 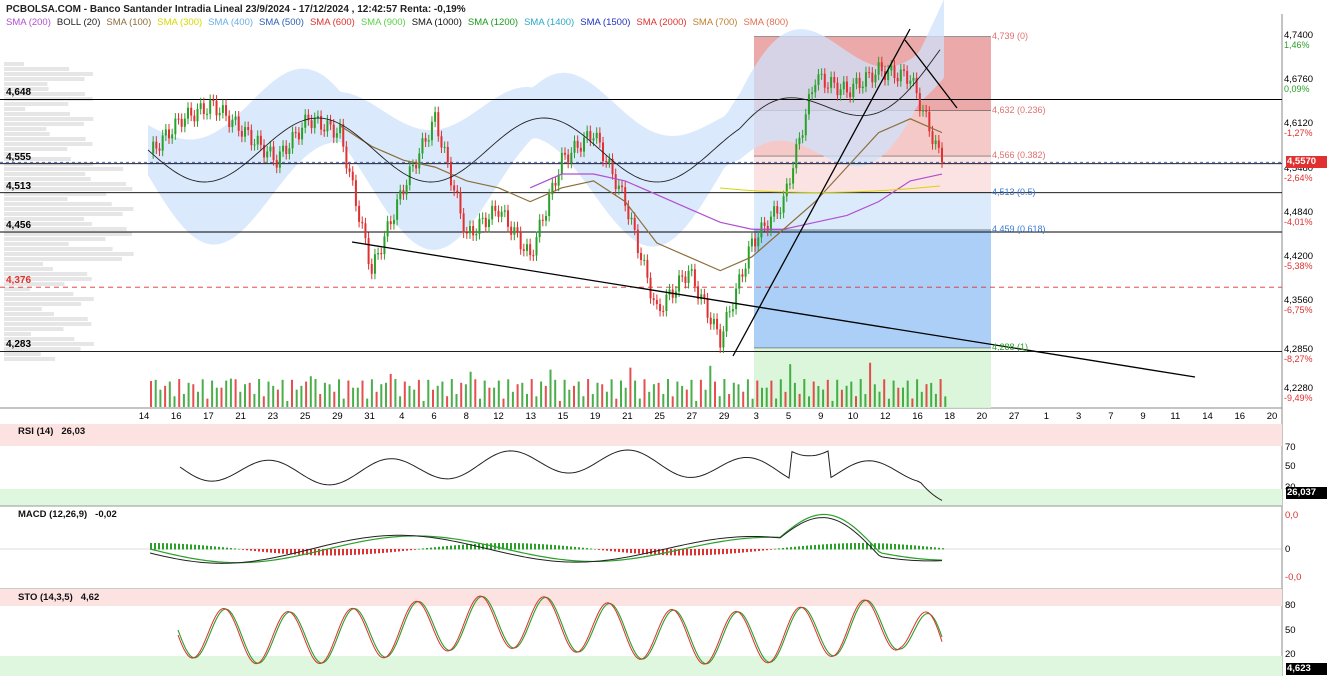 What do you see at coordinates (546, 540) in the screenshot?
I see `macd-signal-line` at bounding box center [546, 540].